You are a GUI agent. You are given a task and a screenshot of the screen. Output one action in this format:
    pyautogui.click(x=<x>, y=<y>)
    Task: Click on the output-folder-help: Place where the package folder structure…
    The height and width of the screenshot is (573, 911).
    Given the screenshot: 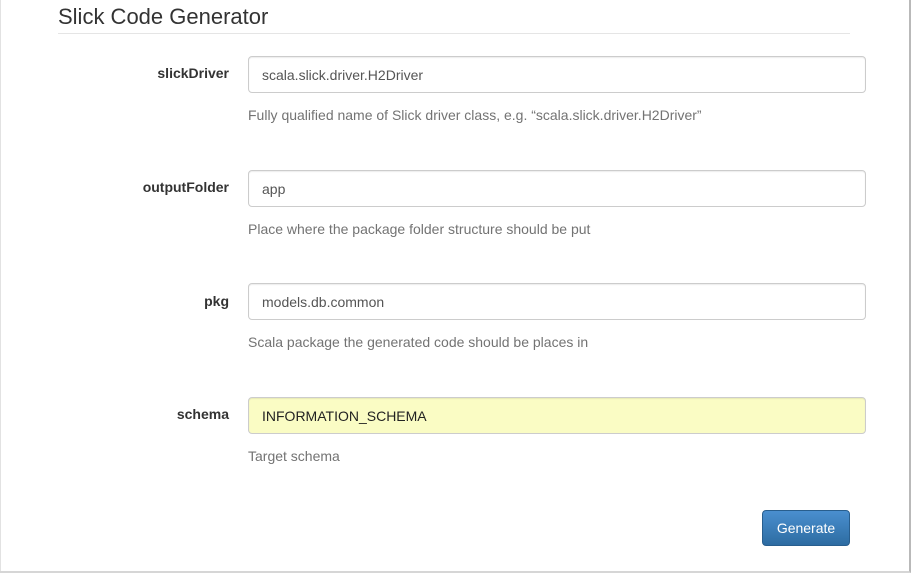 What is the action you would take?
    pyautogui.click(x=419, y=229)
    